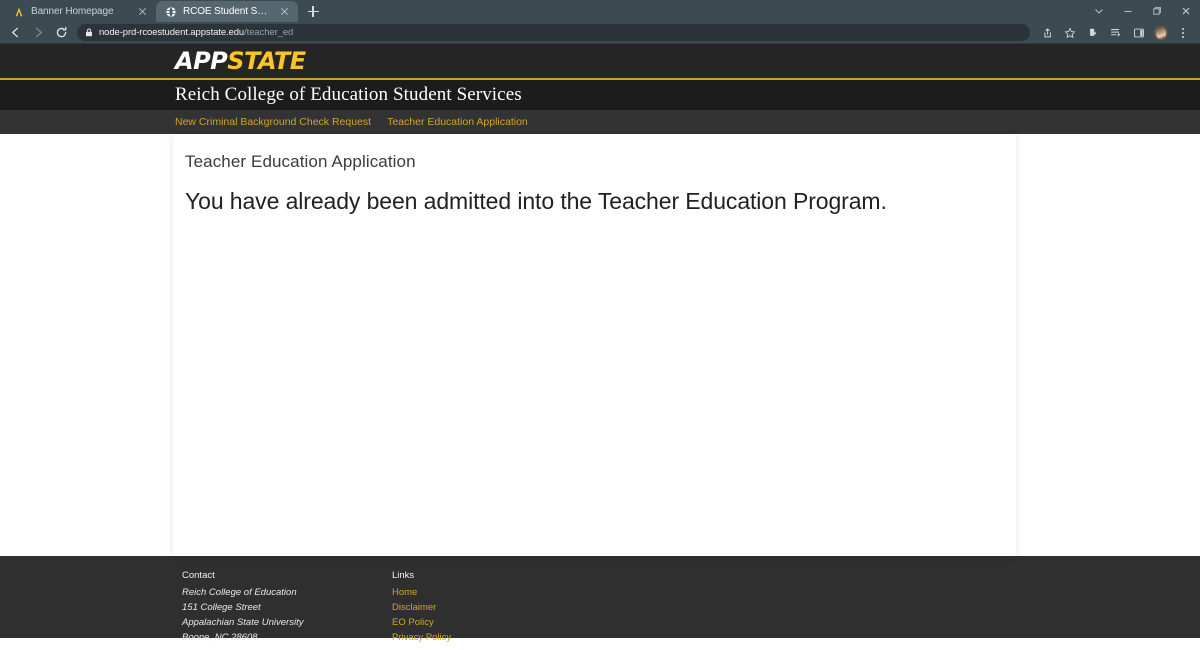 The image size is (1200, 650). I want to click on lock-icon, so click(89, 32).